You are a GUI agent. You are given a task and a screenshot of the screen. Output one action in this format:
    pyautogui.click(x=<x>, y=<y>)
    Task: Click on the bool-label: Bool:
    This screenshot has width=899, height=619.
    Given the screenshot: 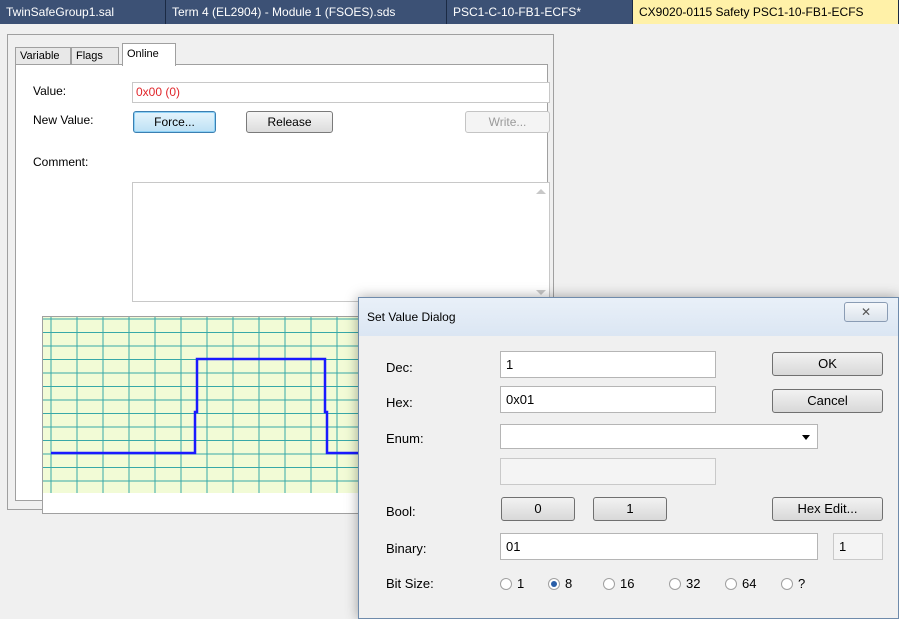 What is the action you would take?
    pyautogui.click(x=401, y=511)
    